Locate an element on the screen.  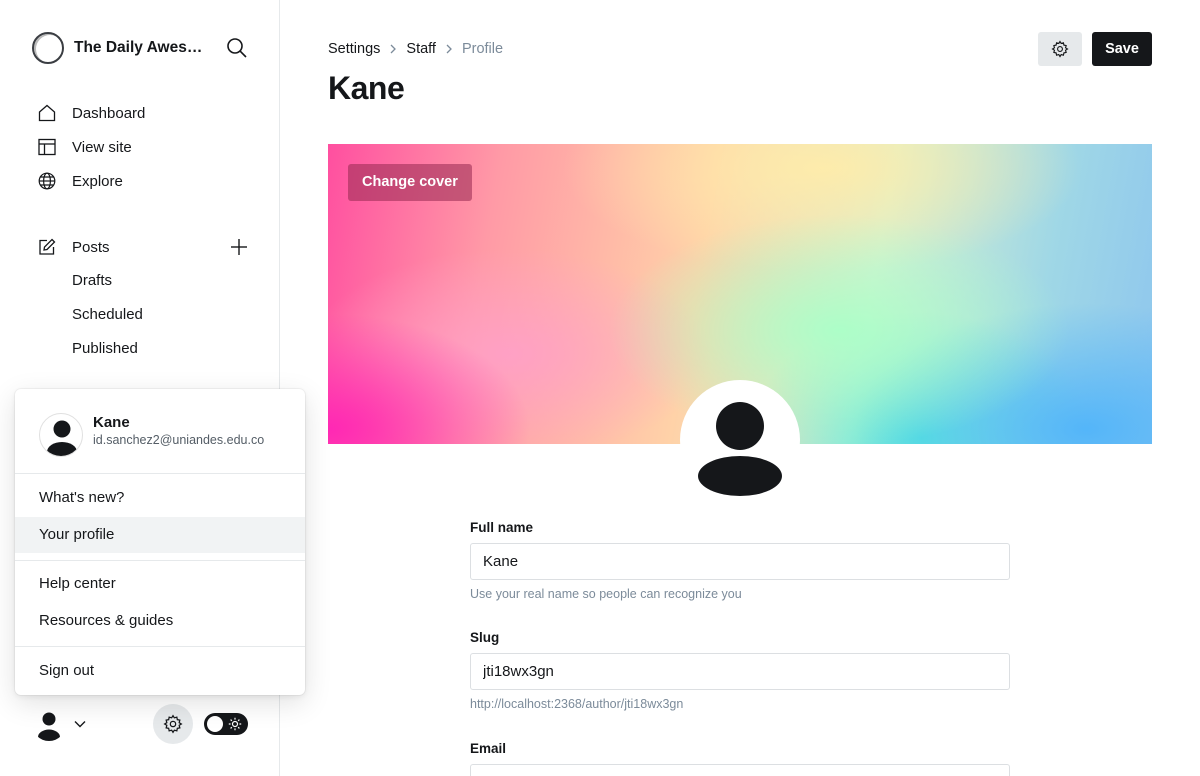
nav-view-site: View site is located at coordinates (85, 147).